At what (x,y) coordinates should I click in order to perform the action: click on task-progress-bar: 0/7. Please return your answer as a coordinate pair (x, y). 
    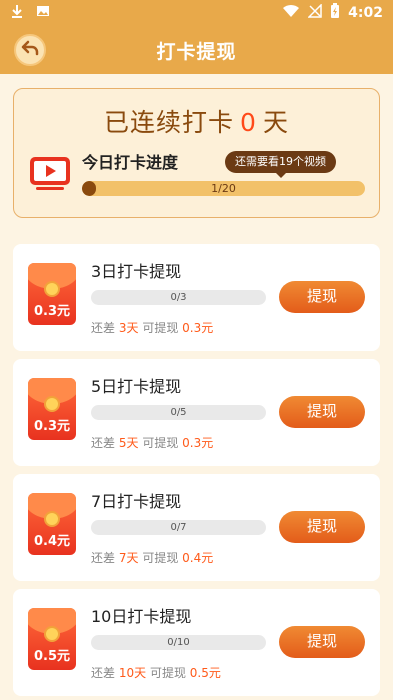
    Looking at the image, I should click on (178, 527).